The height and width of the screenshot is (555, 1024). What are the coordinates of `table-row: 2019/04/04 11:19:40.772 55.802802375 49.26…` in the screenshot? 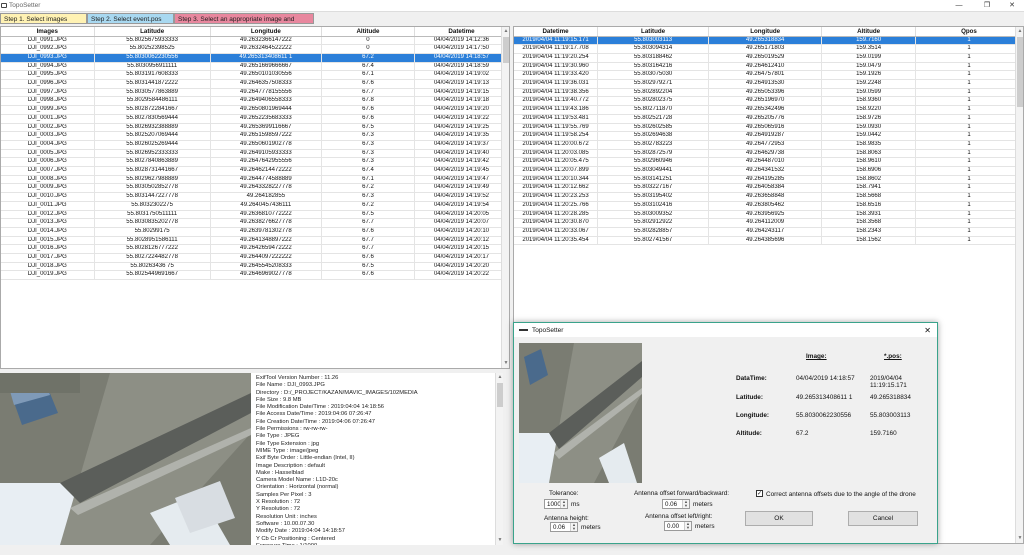 It's located at (768, 101).